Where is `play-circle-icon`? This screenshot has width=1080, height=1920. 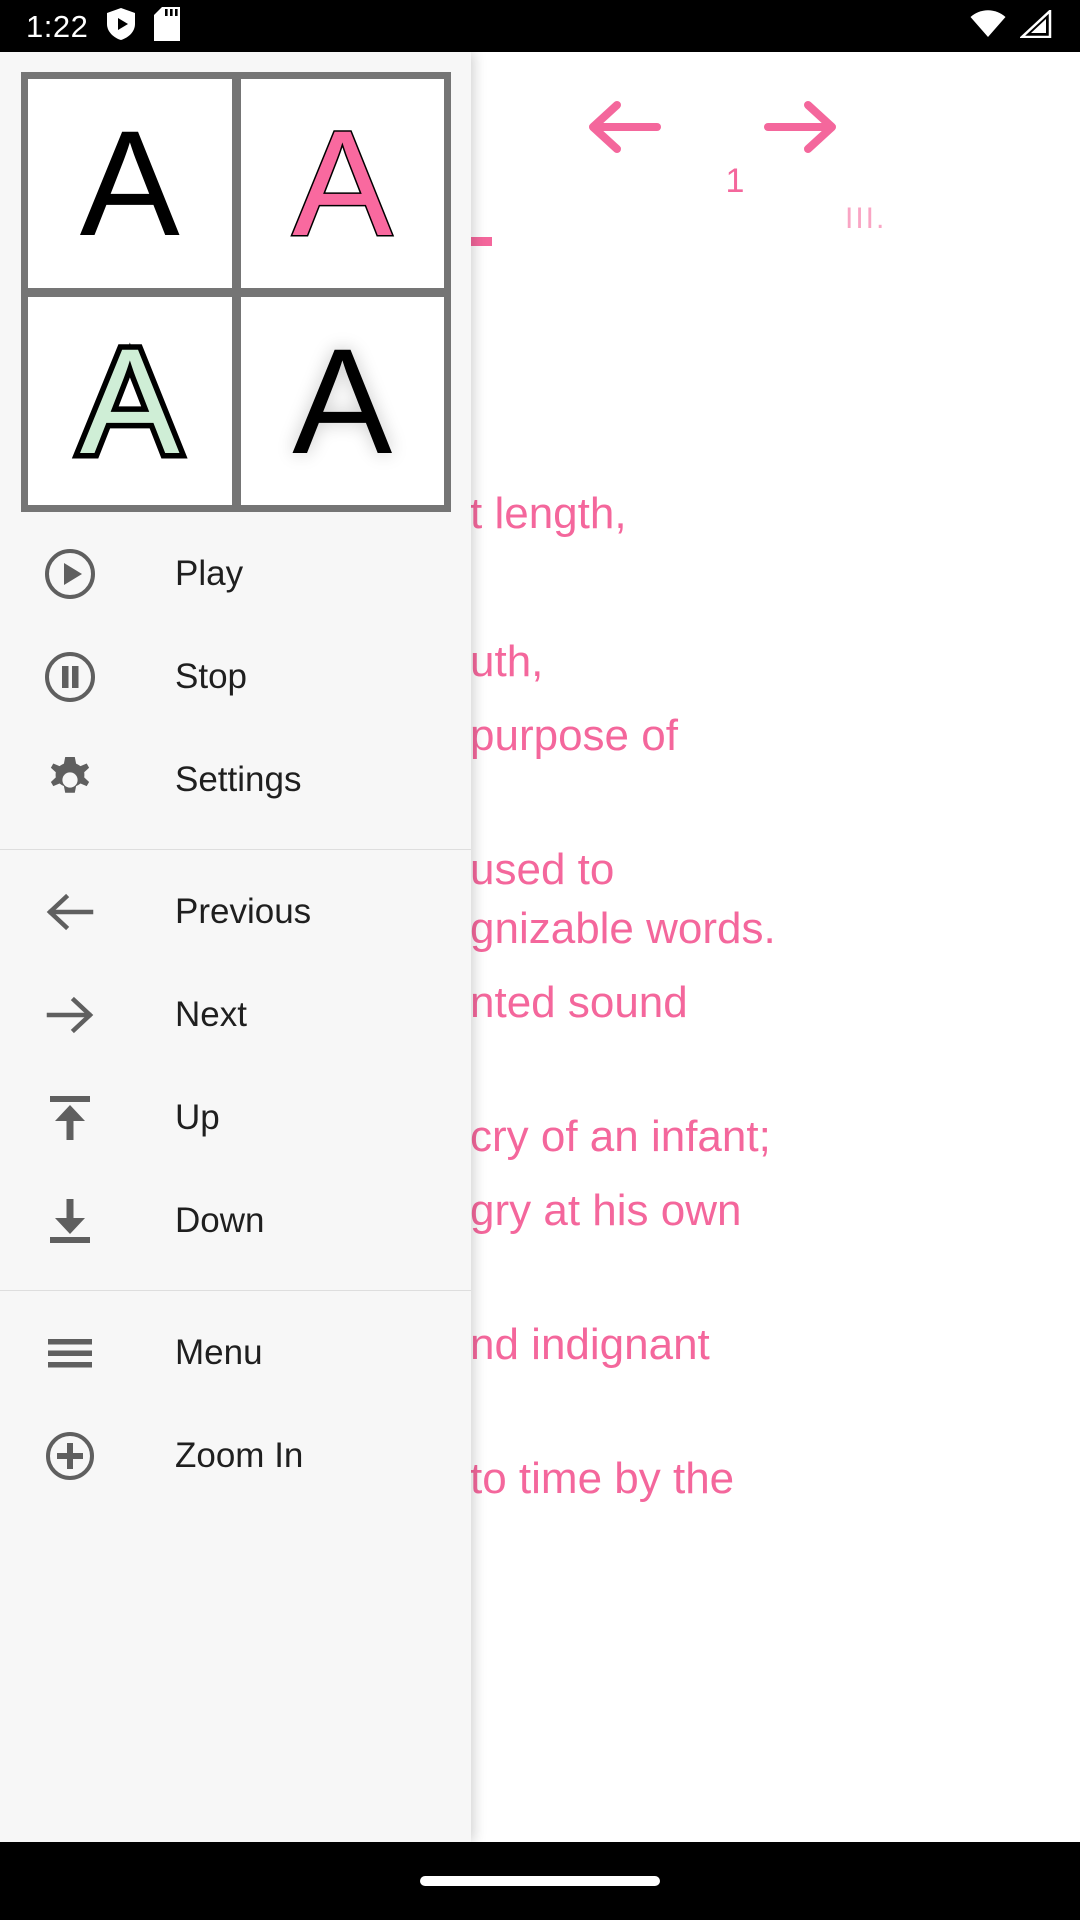
play-circle-icon is located at coordinates (70, 574).